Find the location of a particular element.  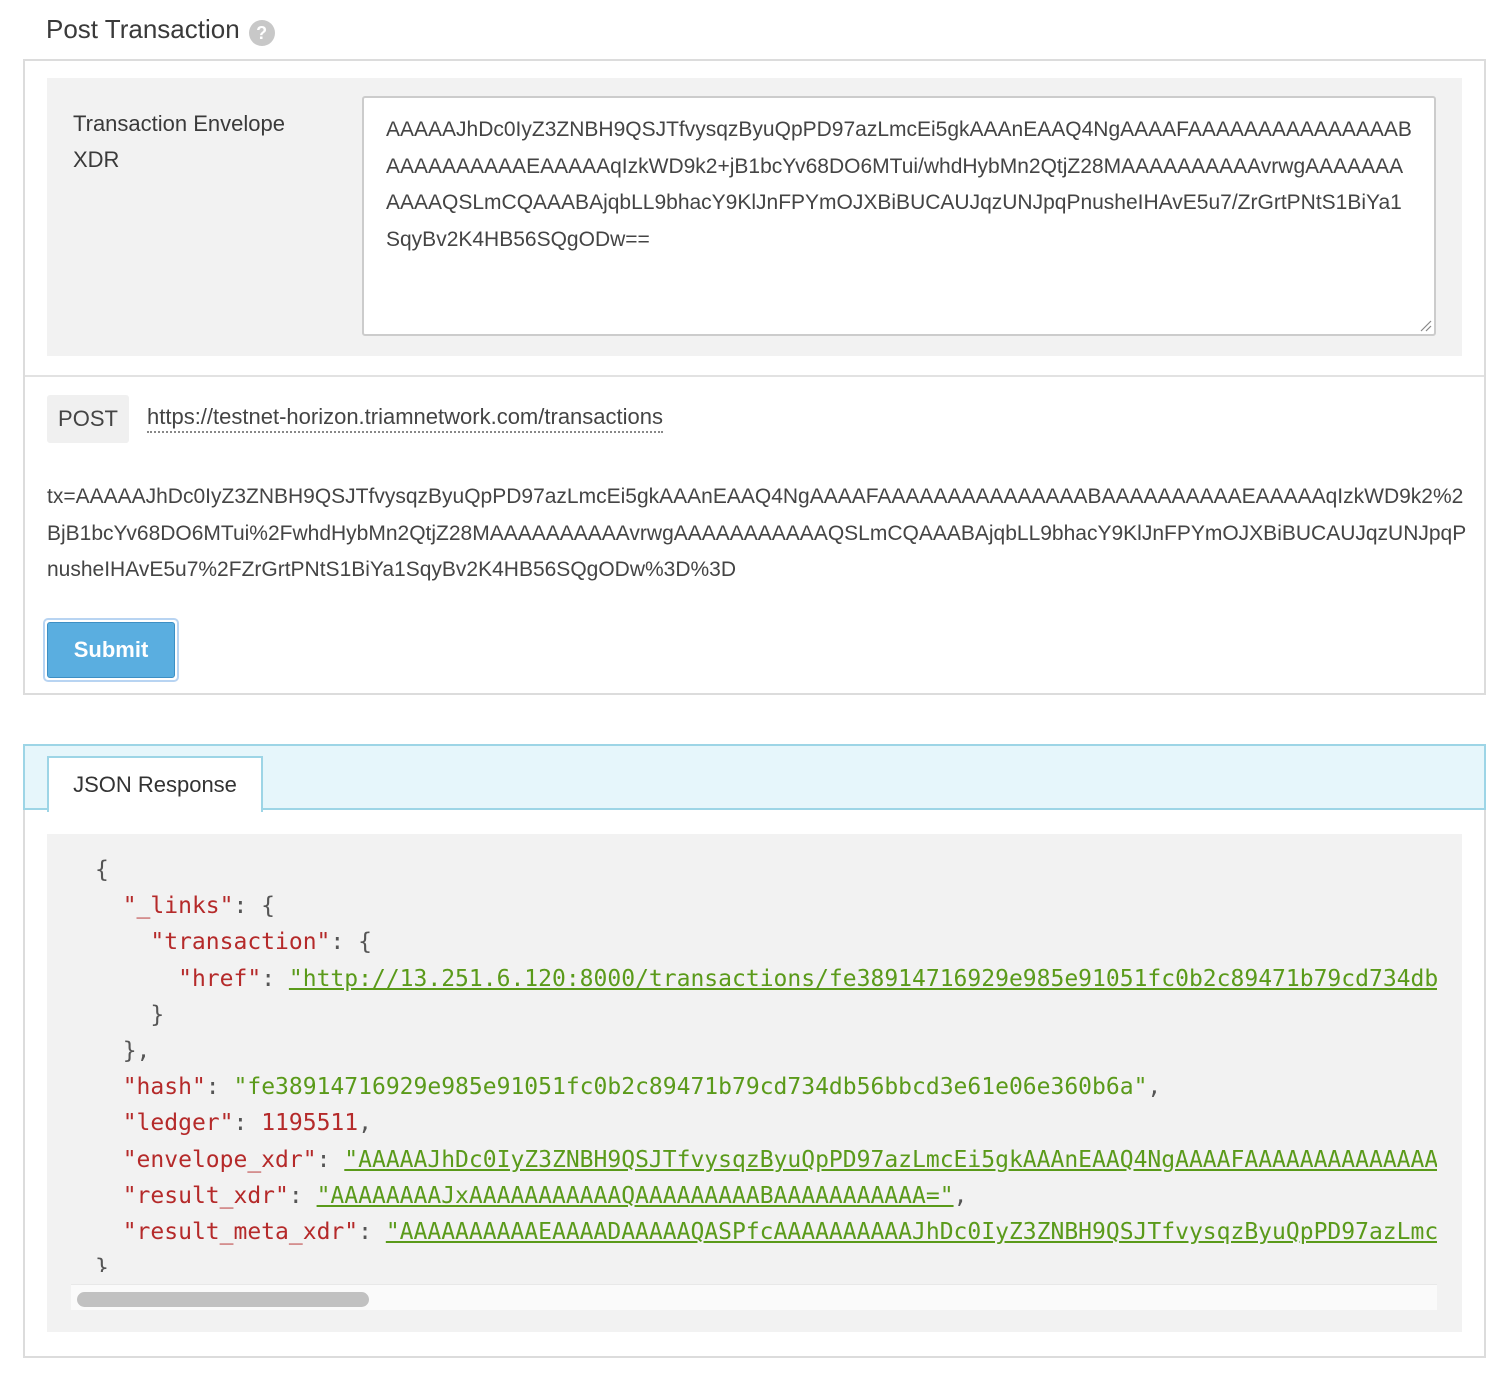

xdr-label-line2: XDR is located at coordinates (96, 159).